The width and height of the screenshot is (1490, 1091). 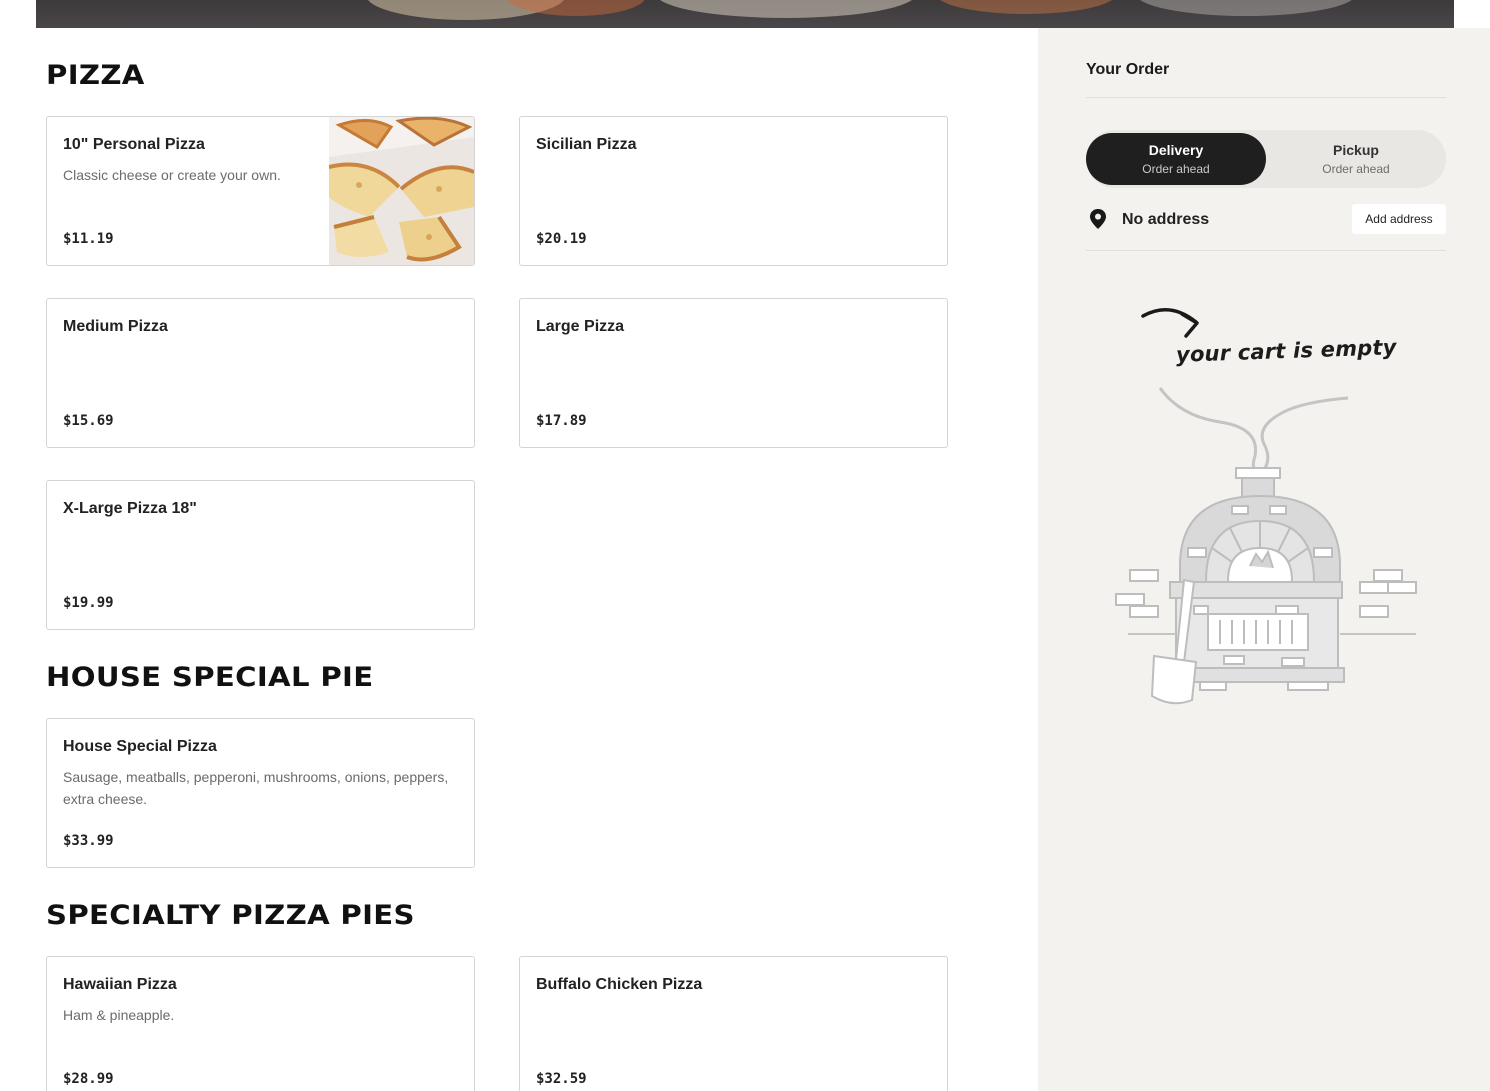 I want to click on fulfillment-toggle: Delivery Order ahead Pickup Order ahead, so click(x=1266, y=159).